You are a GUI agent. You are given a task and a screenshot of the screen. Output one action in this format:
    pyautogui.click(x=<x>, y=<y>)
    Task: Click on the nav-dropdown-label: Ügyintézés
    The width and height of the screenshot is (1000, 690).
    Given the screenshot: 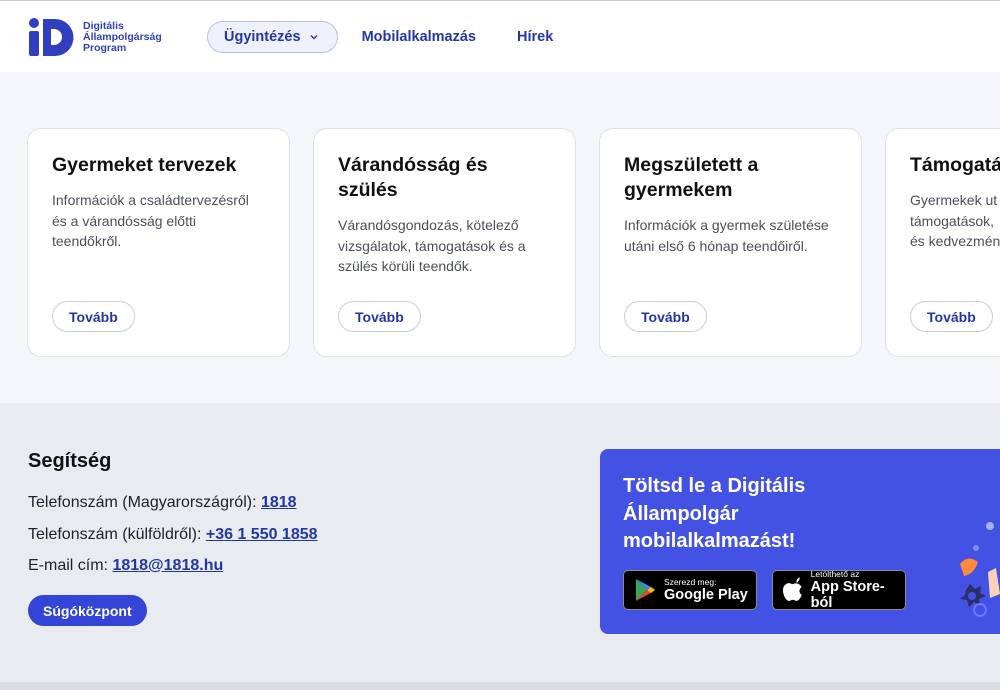 What is the action you would take?
    pyautogui.click(x=262, y=37)
    